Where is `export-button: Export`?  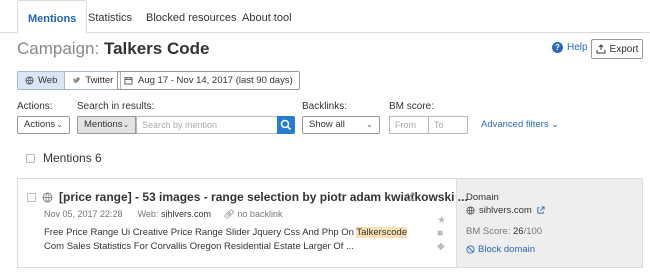
export-button: Export is located at coordinates (617, 49).